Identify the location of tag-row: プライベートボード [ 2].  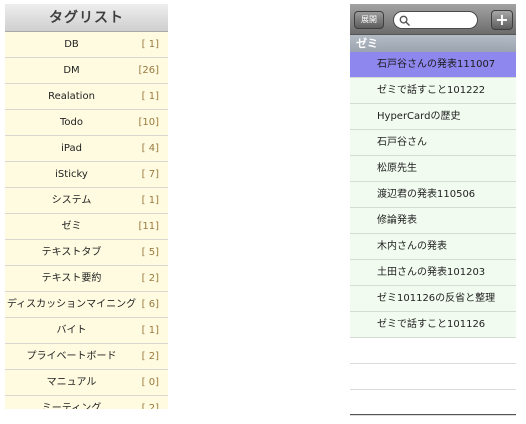
(86, 357).